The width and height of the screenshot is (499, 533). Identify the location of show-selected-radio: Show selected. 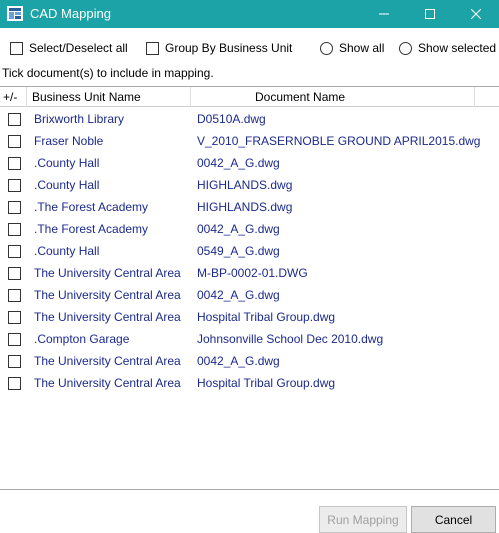
(447, 48).